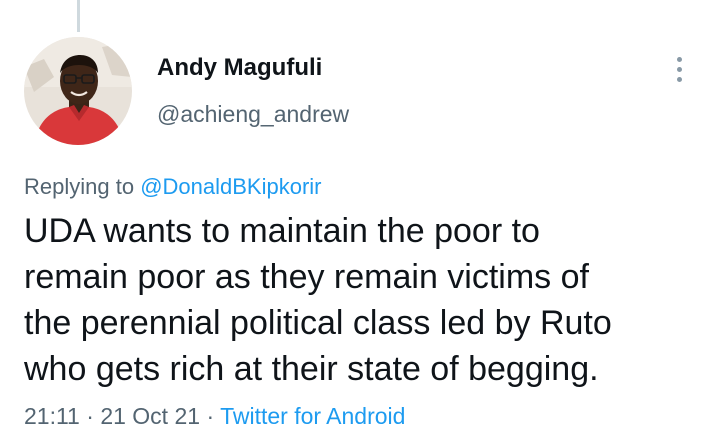  I want to click on replying-to-label: Replying to, so click(82, 186).